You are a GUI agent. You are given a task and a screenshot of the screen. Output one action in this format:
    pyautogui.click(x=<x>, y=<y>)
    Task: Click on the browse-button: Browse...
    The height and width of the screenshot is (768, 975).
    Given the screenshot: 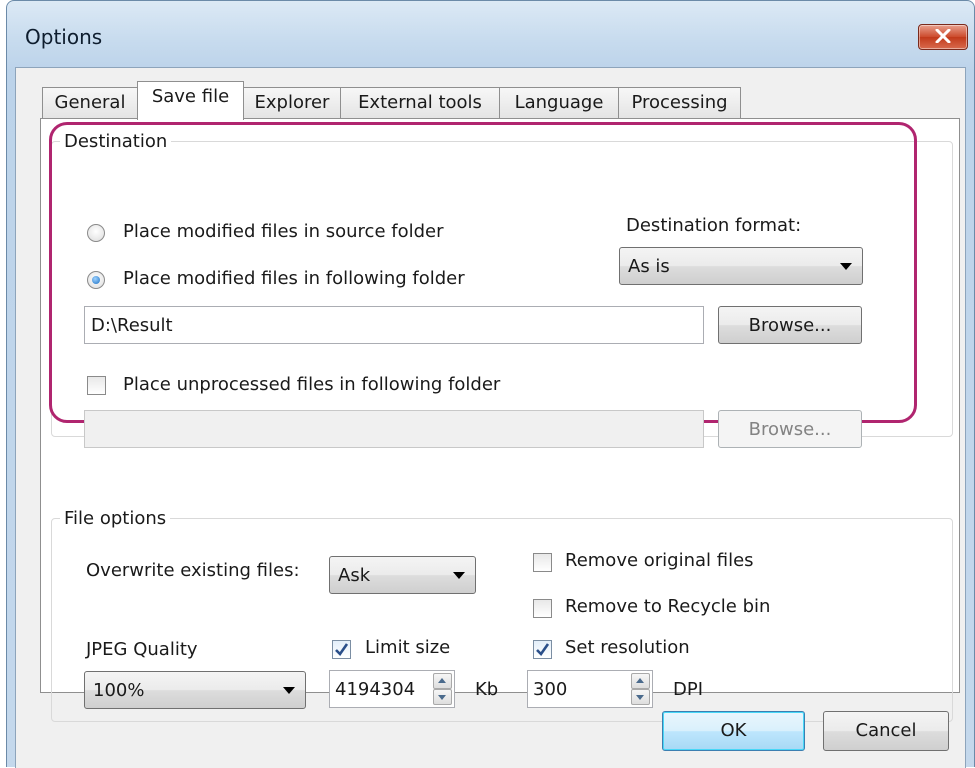 What is the action you would take?
    pyautogui.click(x=790, y=325)
    